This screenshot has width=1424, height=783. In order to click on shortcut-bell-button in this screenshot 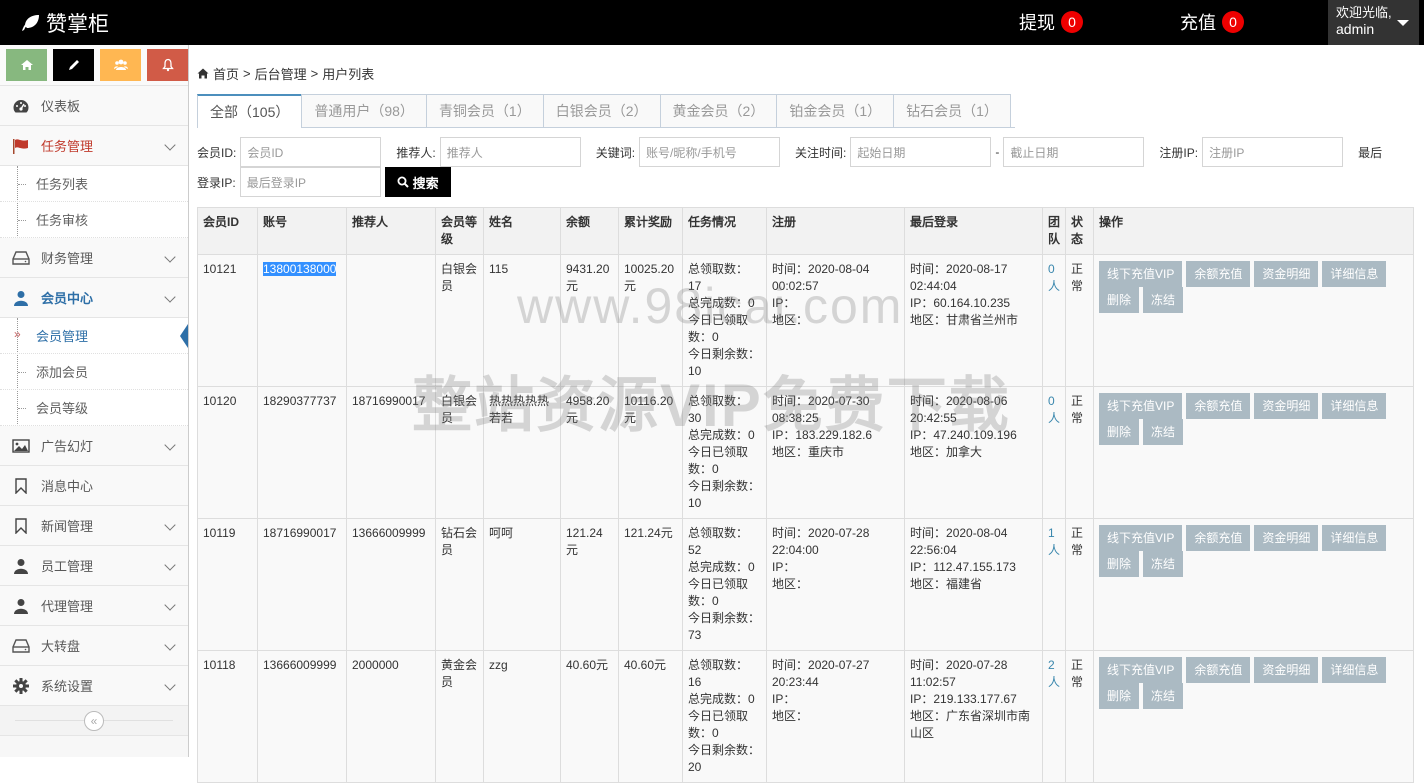, I will do `click(167, 65)`.